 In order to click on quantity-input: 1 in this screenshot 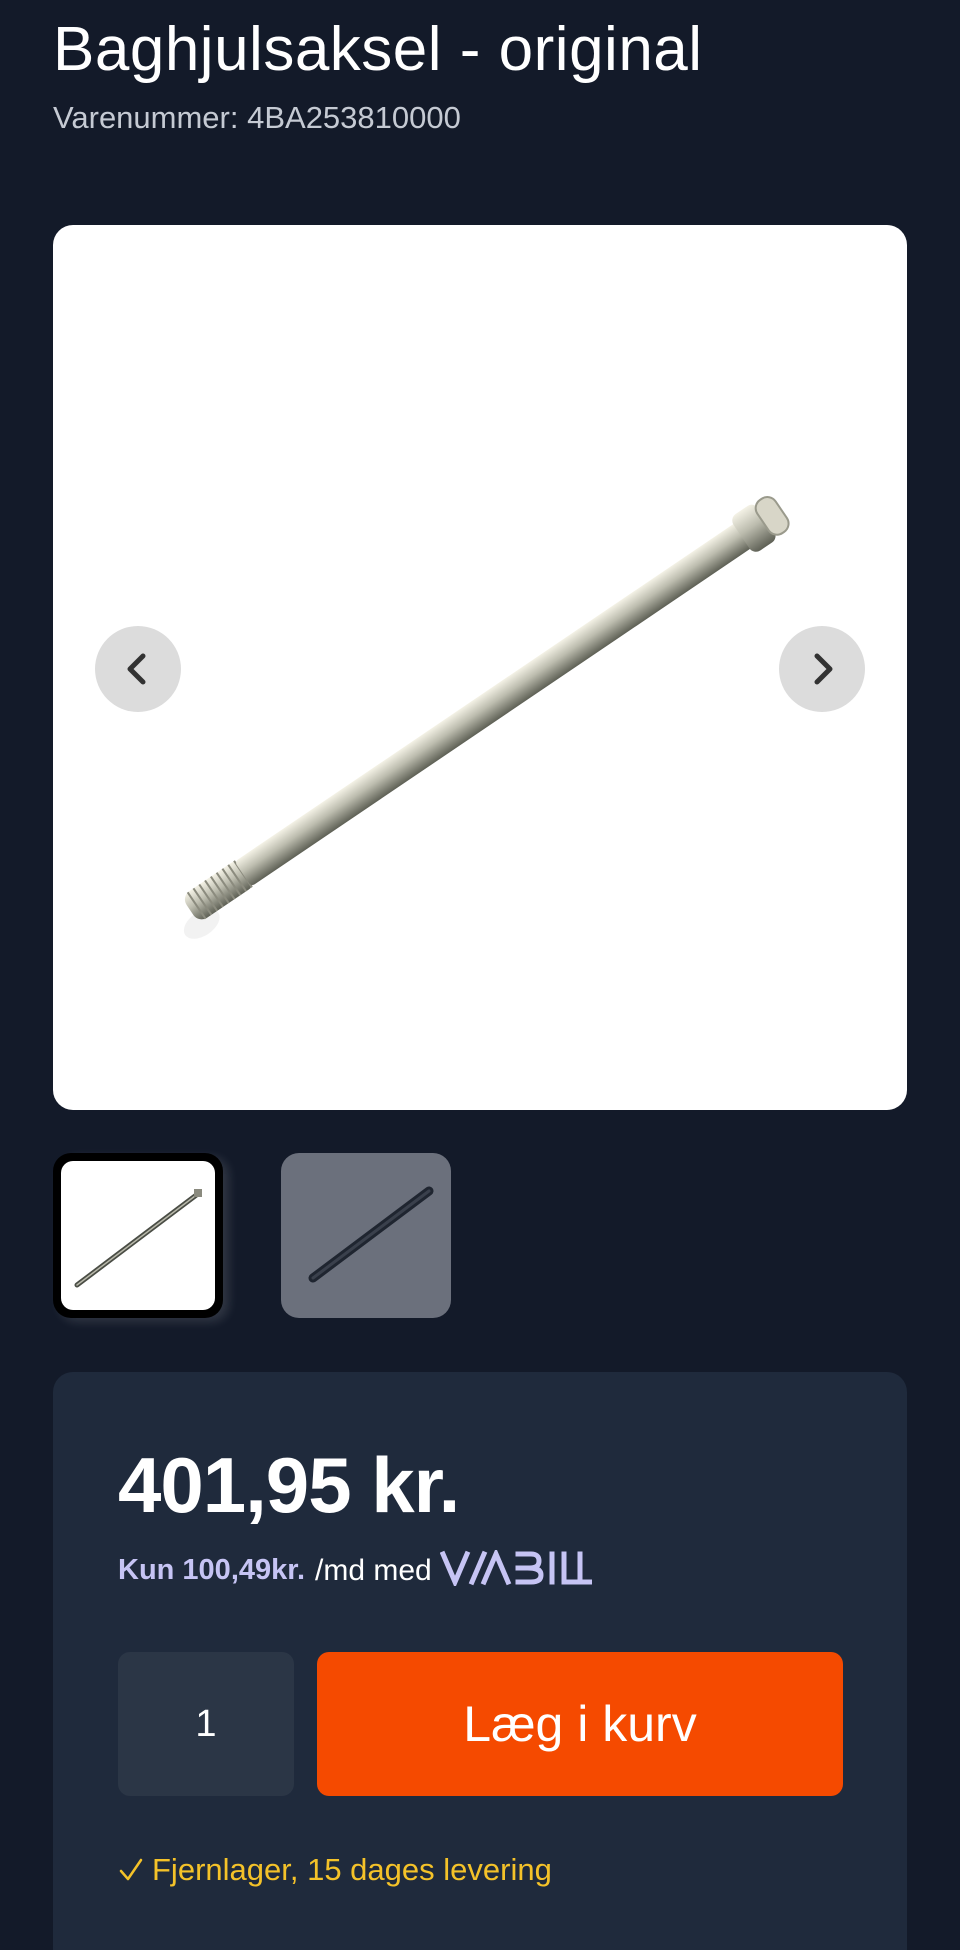, I will do `click(206, 1724)`.